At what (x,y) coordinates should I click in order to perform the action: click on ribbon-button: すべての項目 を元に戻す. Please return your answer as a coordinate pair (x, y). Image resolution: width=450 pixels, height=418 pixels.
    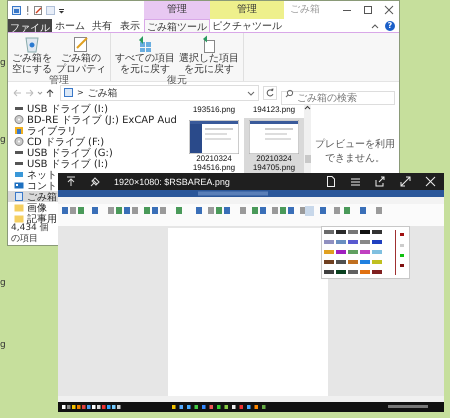
    Looking at the image, I should click on (145, 55).